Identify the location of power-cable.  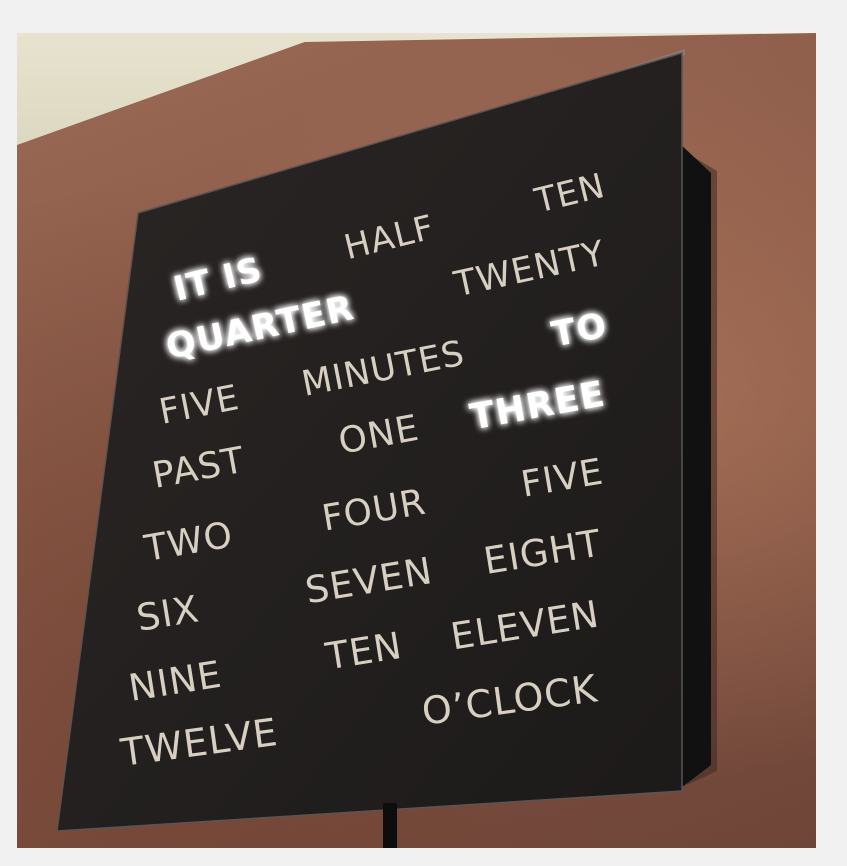
(390, 825).